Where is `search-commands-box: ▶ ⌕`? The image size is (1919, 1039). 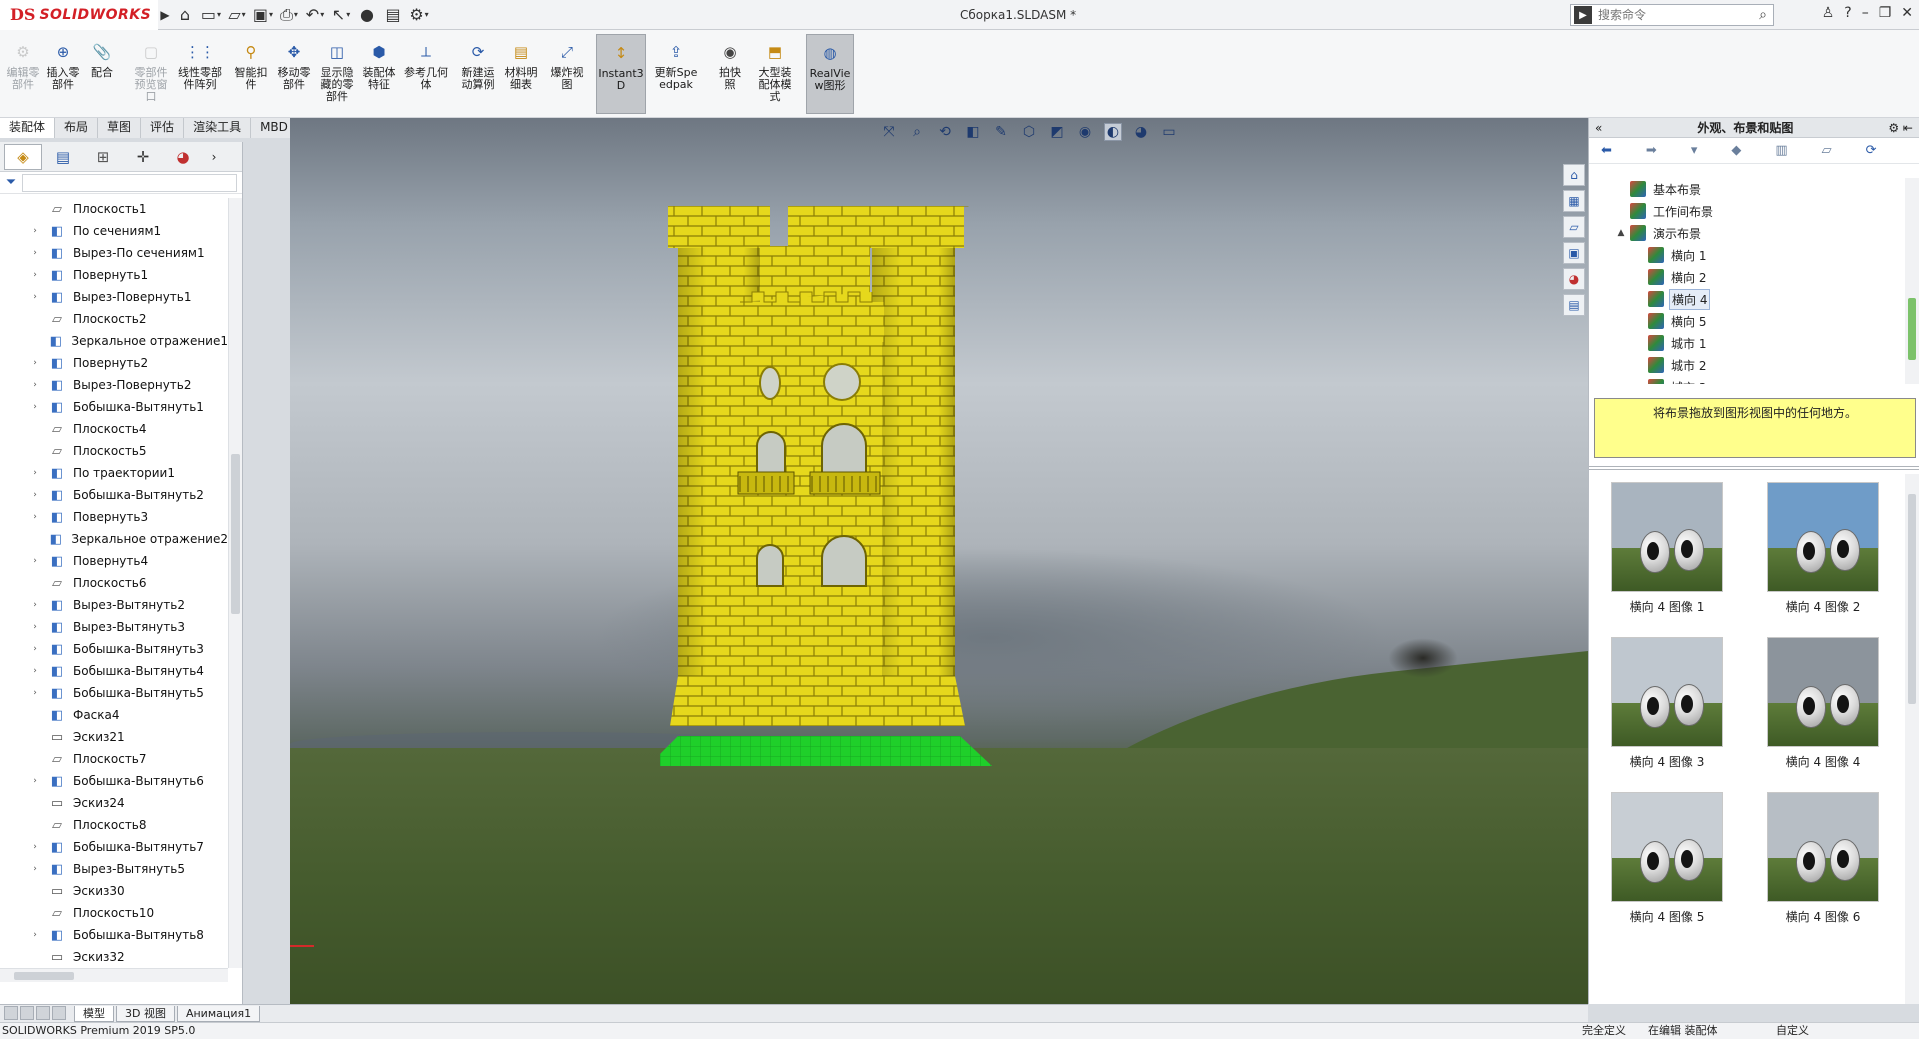 search-commands-box: ▶ ⌕ is located at coordinates (1672, 15).